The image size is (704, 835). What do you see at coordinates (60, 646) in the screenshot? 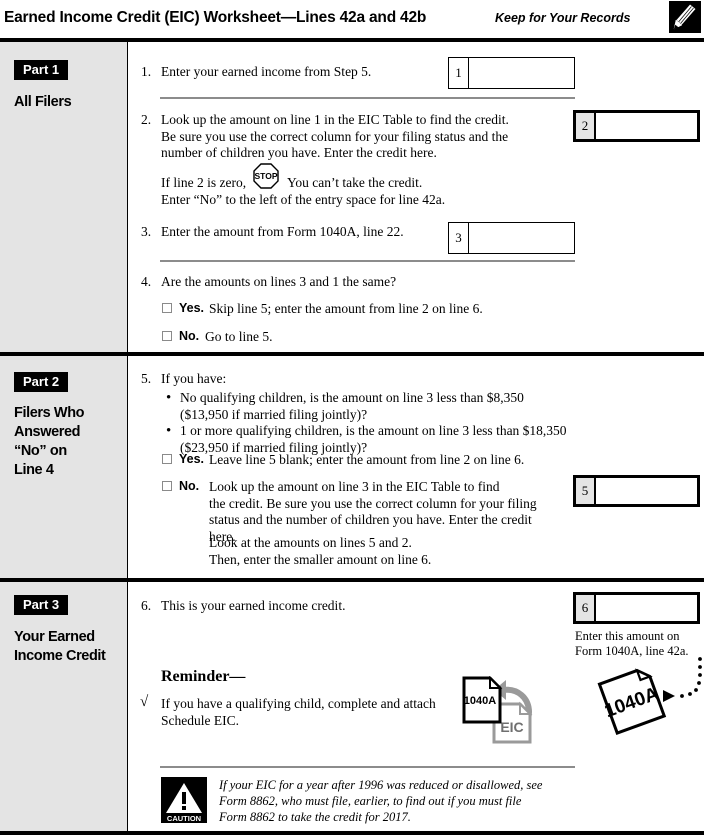
I see `part-3-subtitle: Your Earned Income Credit` at bounding box center [60, 646].